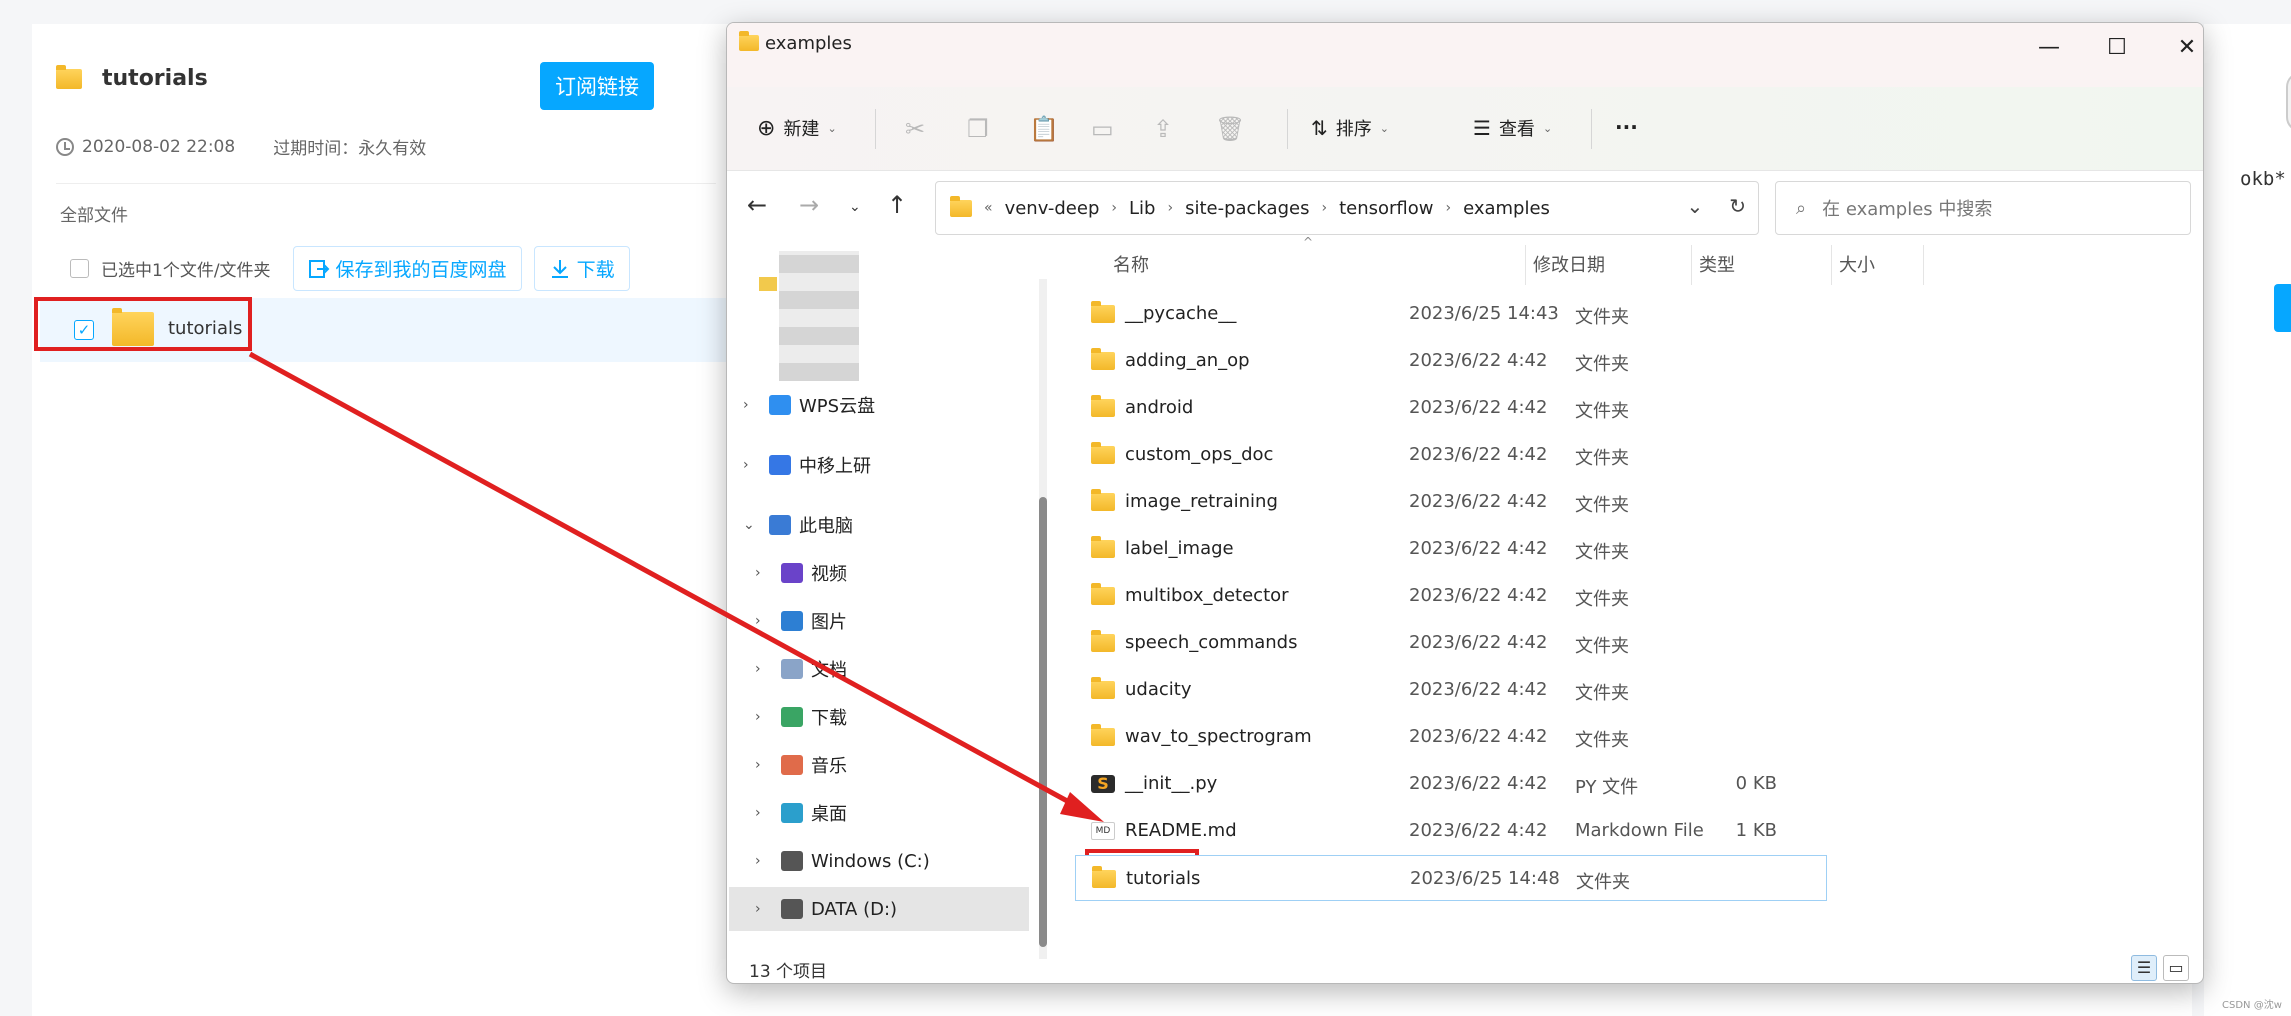 The height and width of the screenshot is (1016, 2291). Describe the element at coordinates (1207, 595) in the screenshot. I see `file-name: multibox_detector` at that location.